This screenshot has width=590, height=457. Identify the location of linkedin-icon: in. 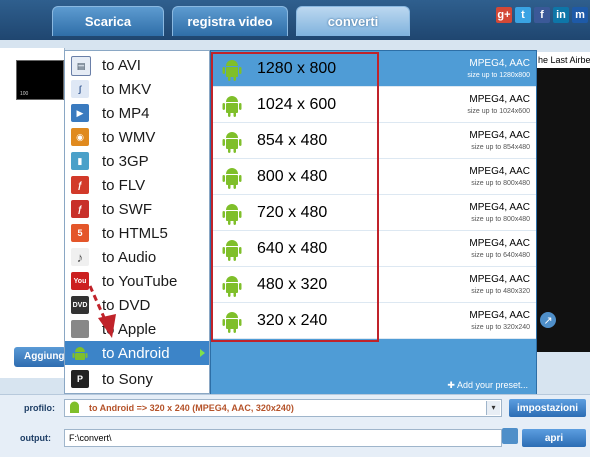
(561, 15).